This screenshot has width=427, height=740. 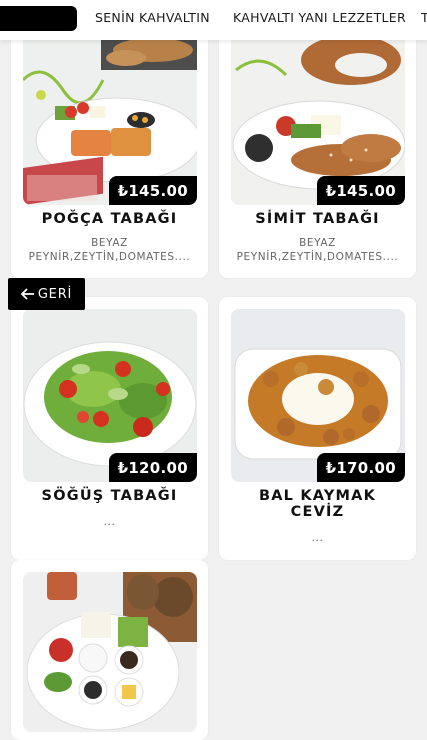 What do you see at coordinates (109, 496) in the screenshot?
I see `product-title: SÖĞÜŞ TABAĞI` at bounding box center [109, 496].